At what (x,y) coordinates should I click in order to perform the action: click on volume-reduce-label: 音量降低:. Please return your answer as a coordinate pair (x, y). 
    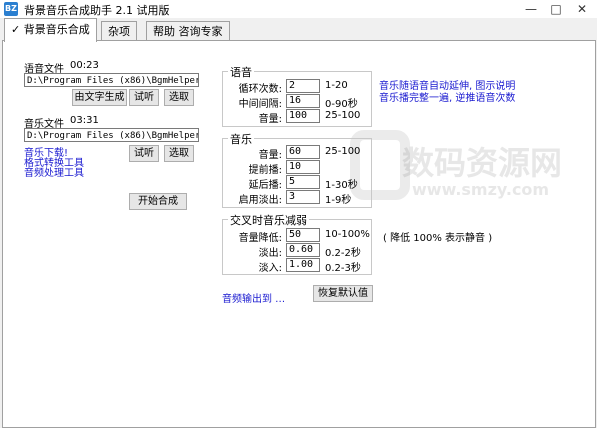
    Looking at the image, I should click on (260, 238).